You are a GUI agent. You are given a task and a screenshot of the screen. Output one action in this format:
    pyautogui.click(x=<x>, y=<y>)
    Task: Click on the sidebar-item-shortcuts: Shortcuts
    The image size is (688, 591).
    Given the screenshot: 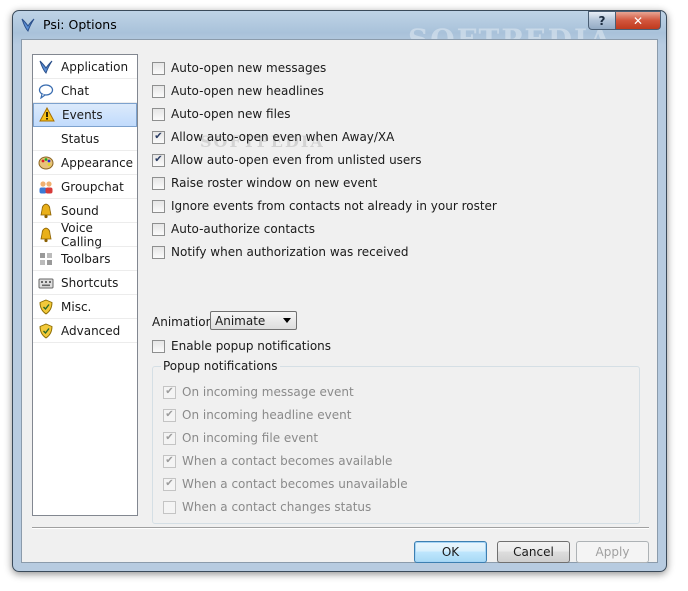 What is the action you would take?
    pyautogui.click(x=85, y=283)
    